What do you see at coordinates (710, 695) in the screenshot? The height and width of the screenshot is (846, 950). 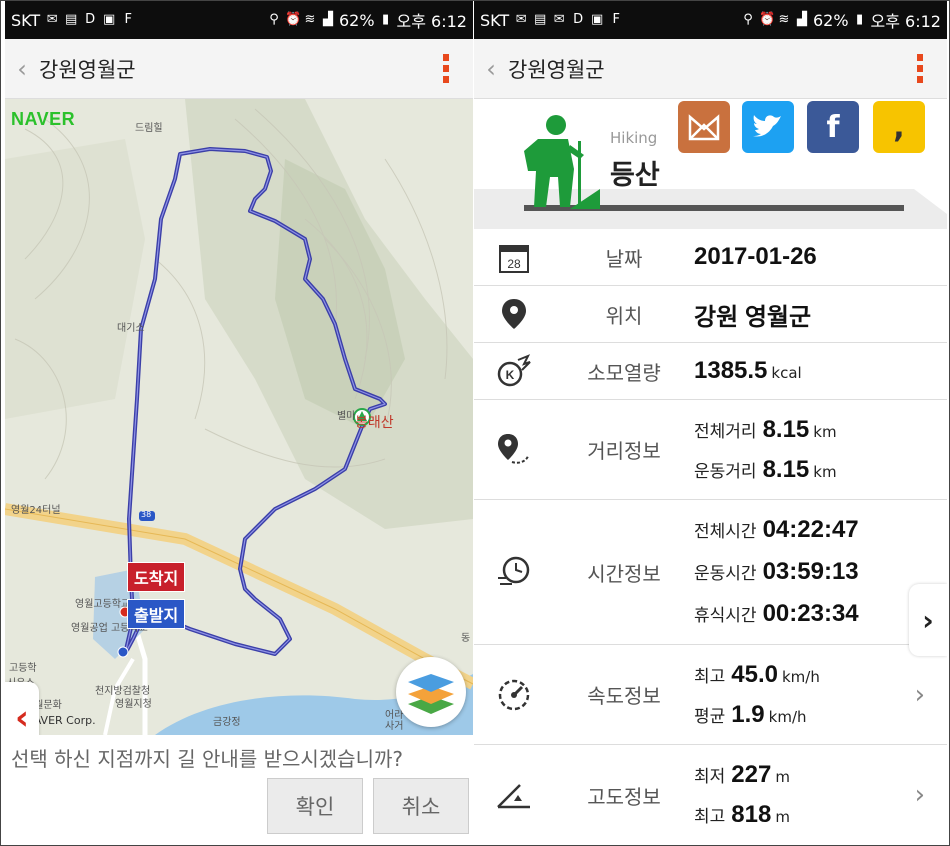 I see `speed-row: 속도정보 최고 45.0 km/h 평균 1.9 km/h ›` at bounding box center [710, 695].